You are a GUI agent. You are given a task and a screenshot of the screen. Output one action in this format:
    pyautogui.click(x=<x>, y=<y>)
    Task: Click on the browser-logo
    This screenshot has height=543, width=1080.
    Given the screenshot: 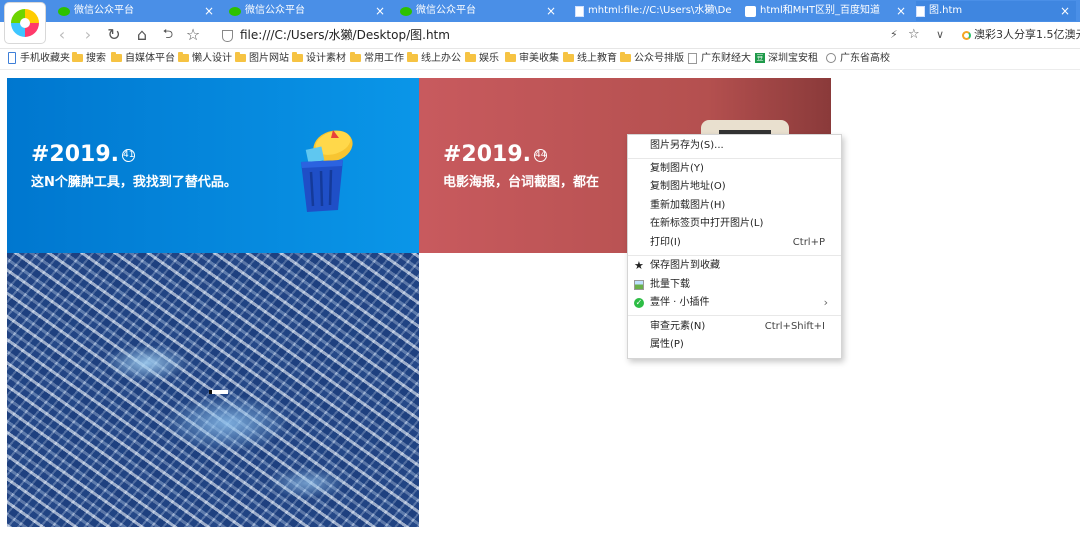 What is the action you would take?
    pyautogui.click(x=25, y=23)
    